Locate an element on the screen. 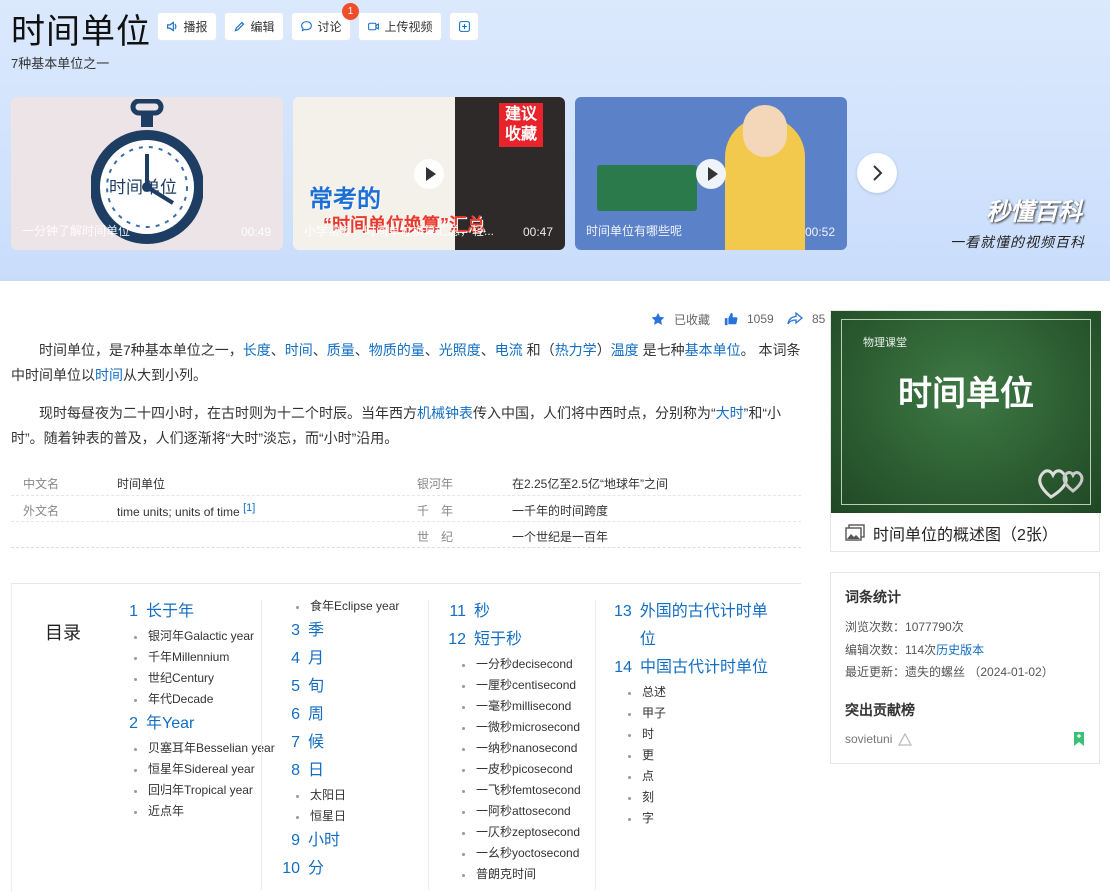 This screenshot has width=1110, height=892. toc-item: 3季 is located at coordinates (340, 631).